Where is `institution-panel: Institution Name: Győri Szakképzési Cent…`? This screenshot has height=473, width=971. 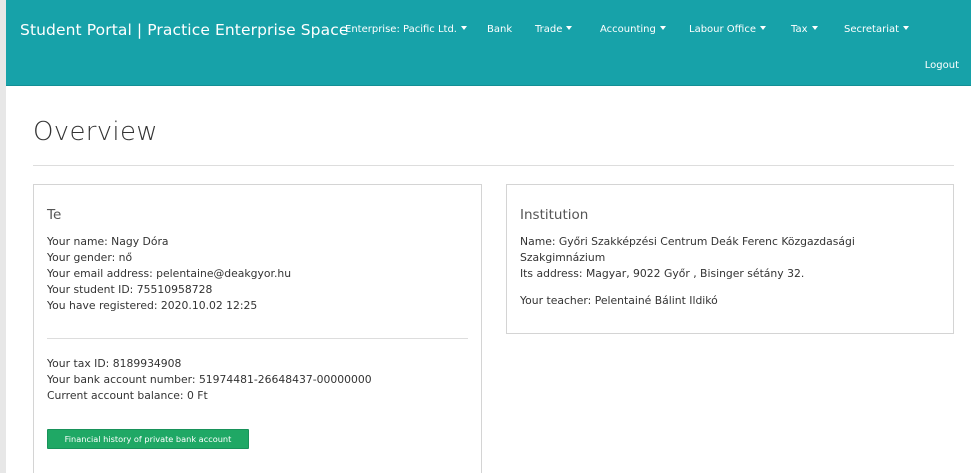
institution-panel: Institution Name: Győri Szakképzési Cent… is located at coordinates (730, 259).